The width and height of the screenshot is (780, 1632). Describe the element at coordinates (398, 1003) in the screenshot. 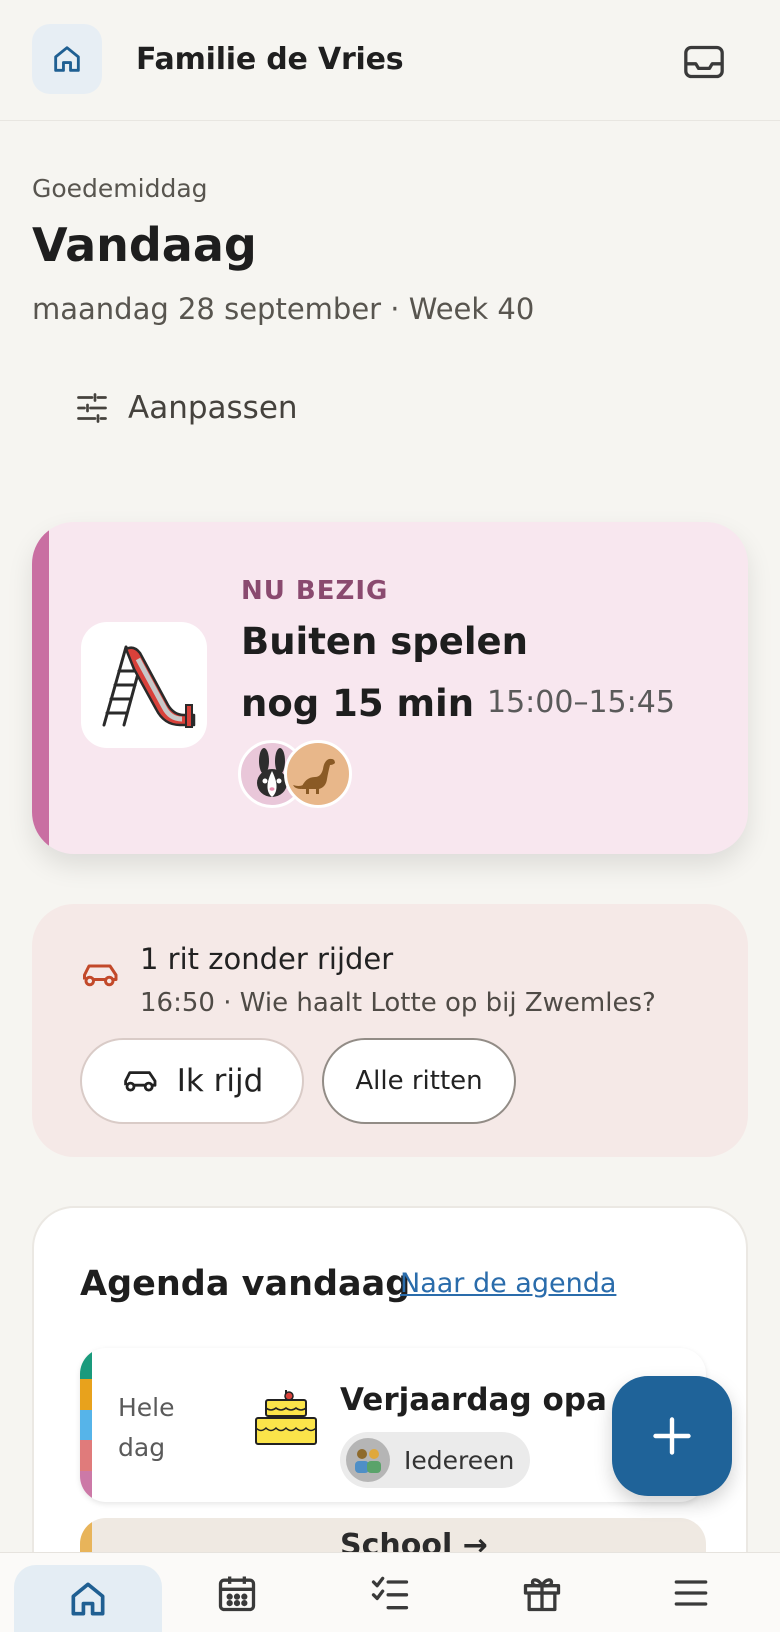

I see `ride-subtitle: 16:50 · Wie haalt Lotte op bij Zwemles?` at that location.